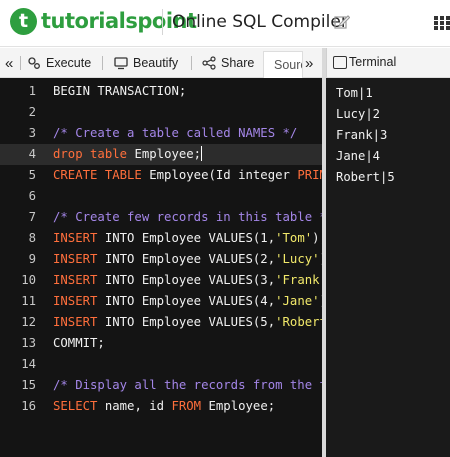 Image resolution: width=450 pixels, height=457 pixels. I want to click on line-number: 15, so click(28, 385).